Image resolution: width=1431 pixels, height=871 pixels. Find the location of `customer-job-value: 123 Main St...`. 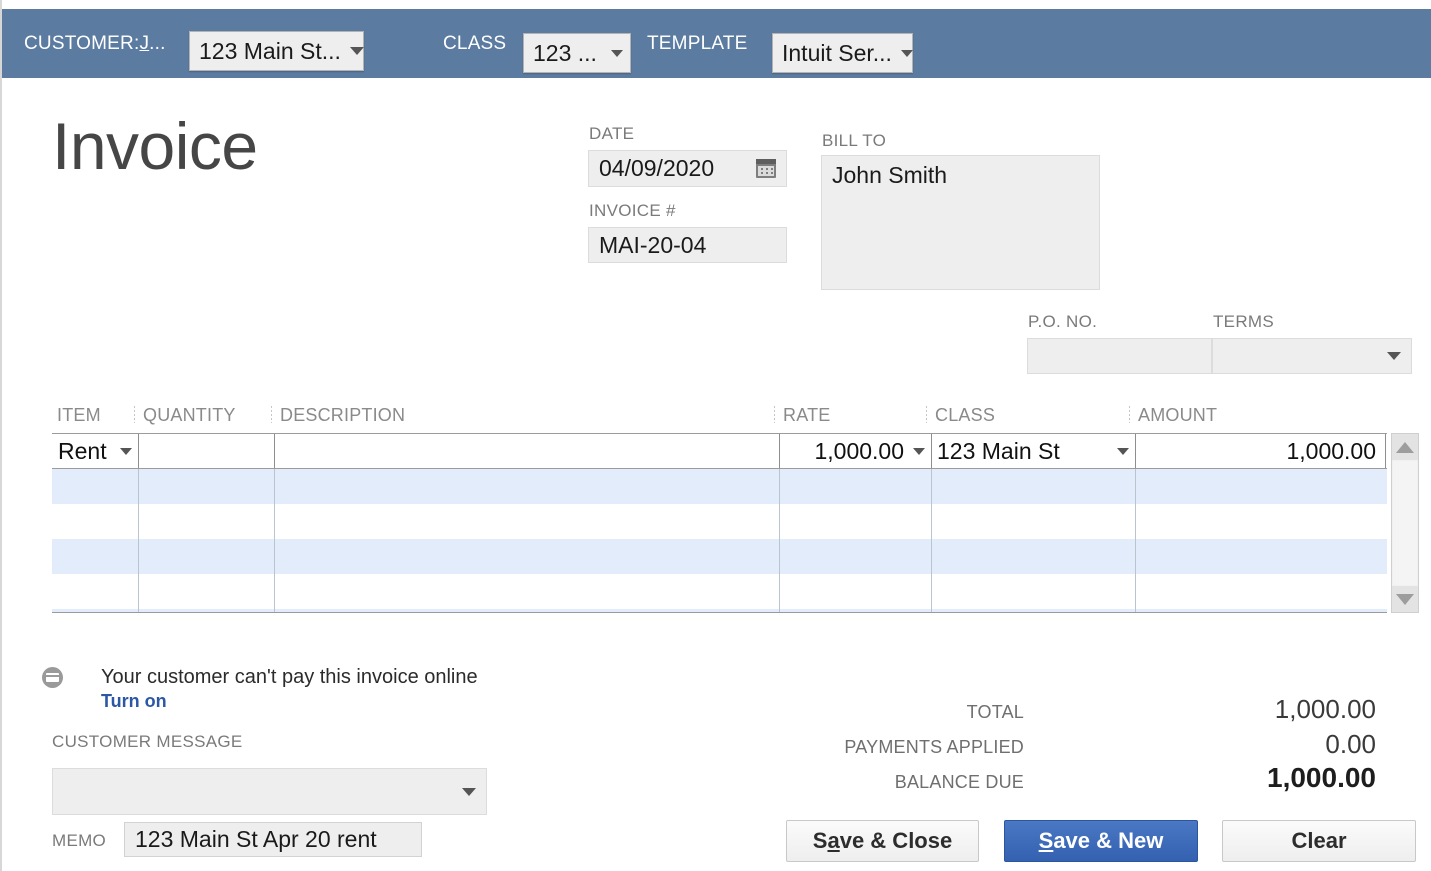

customer-job-value: 123 Main St... is located at coordinates (270, 50).